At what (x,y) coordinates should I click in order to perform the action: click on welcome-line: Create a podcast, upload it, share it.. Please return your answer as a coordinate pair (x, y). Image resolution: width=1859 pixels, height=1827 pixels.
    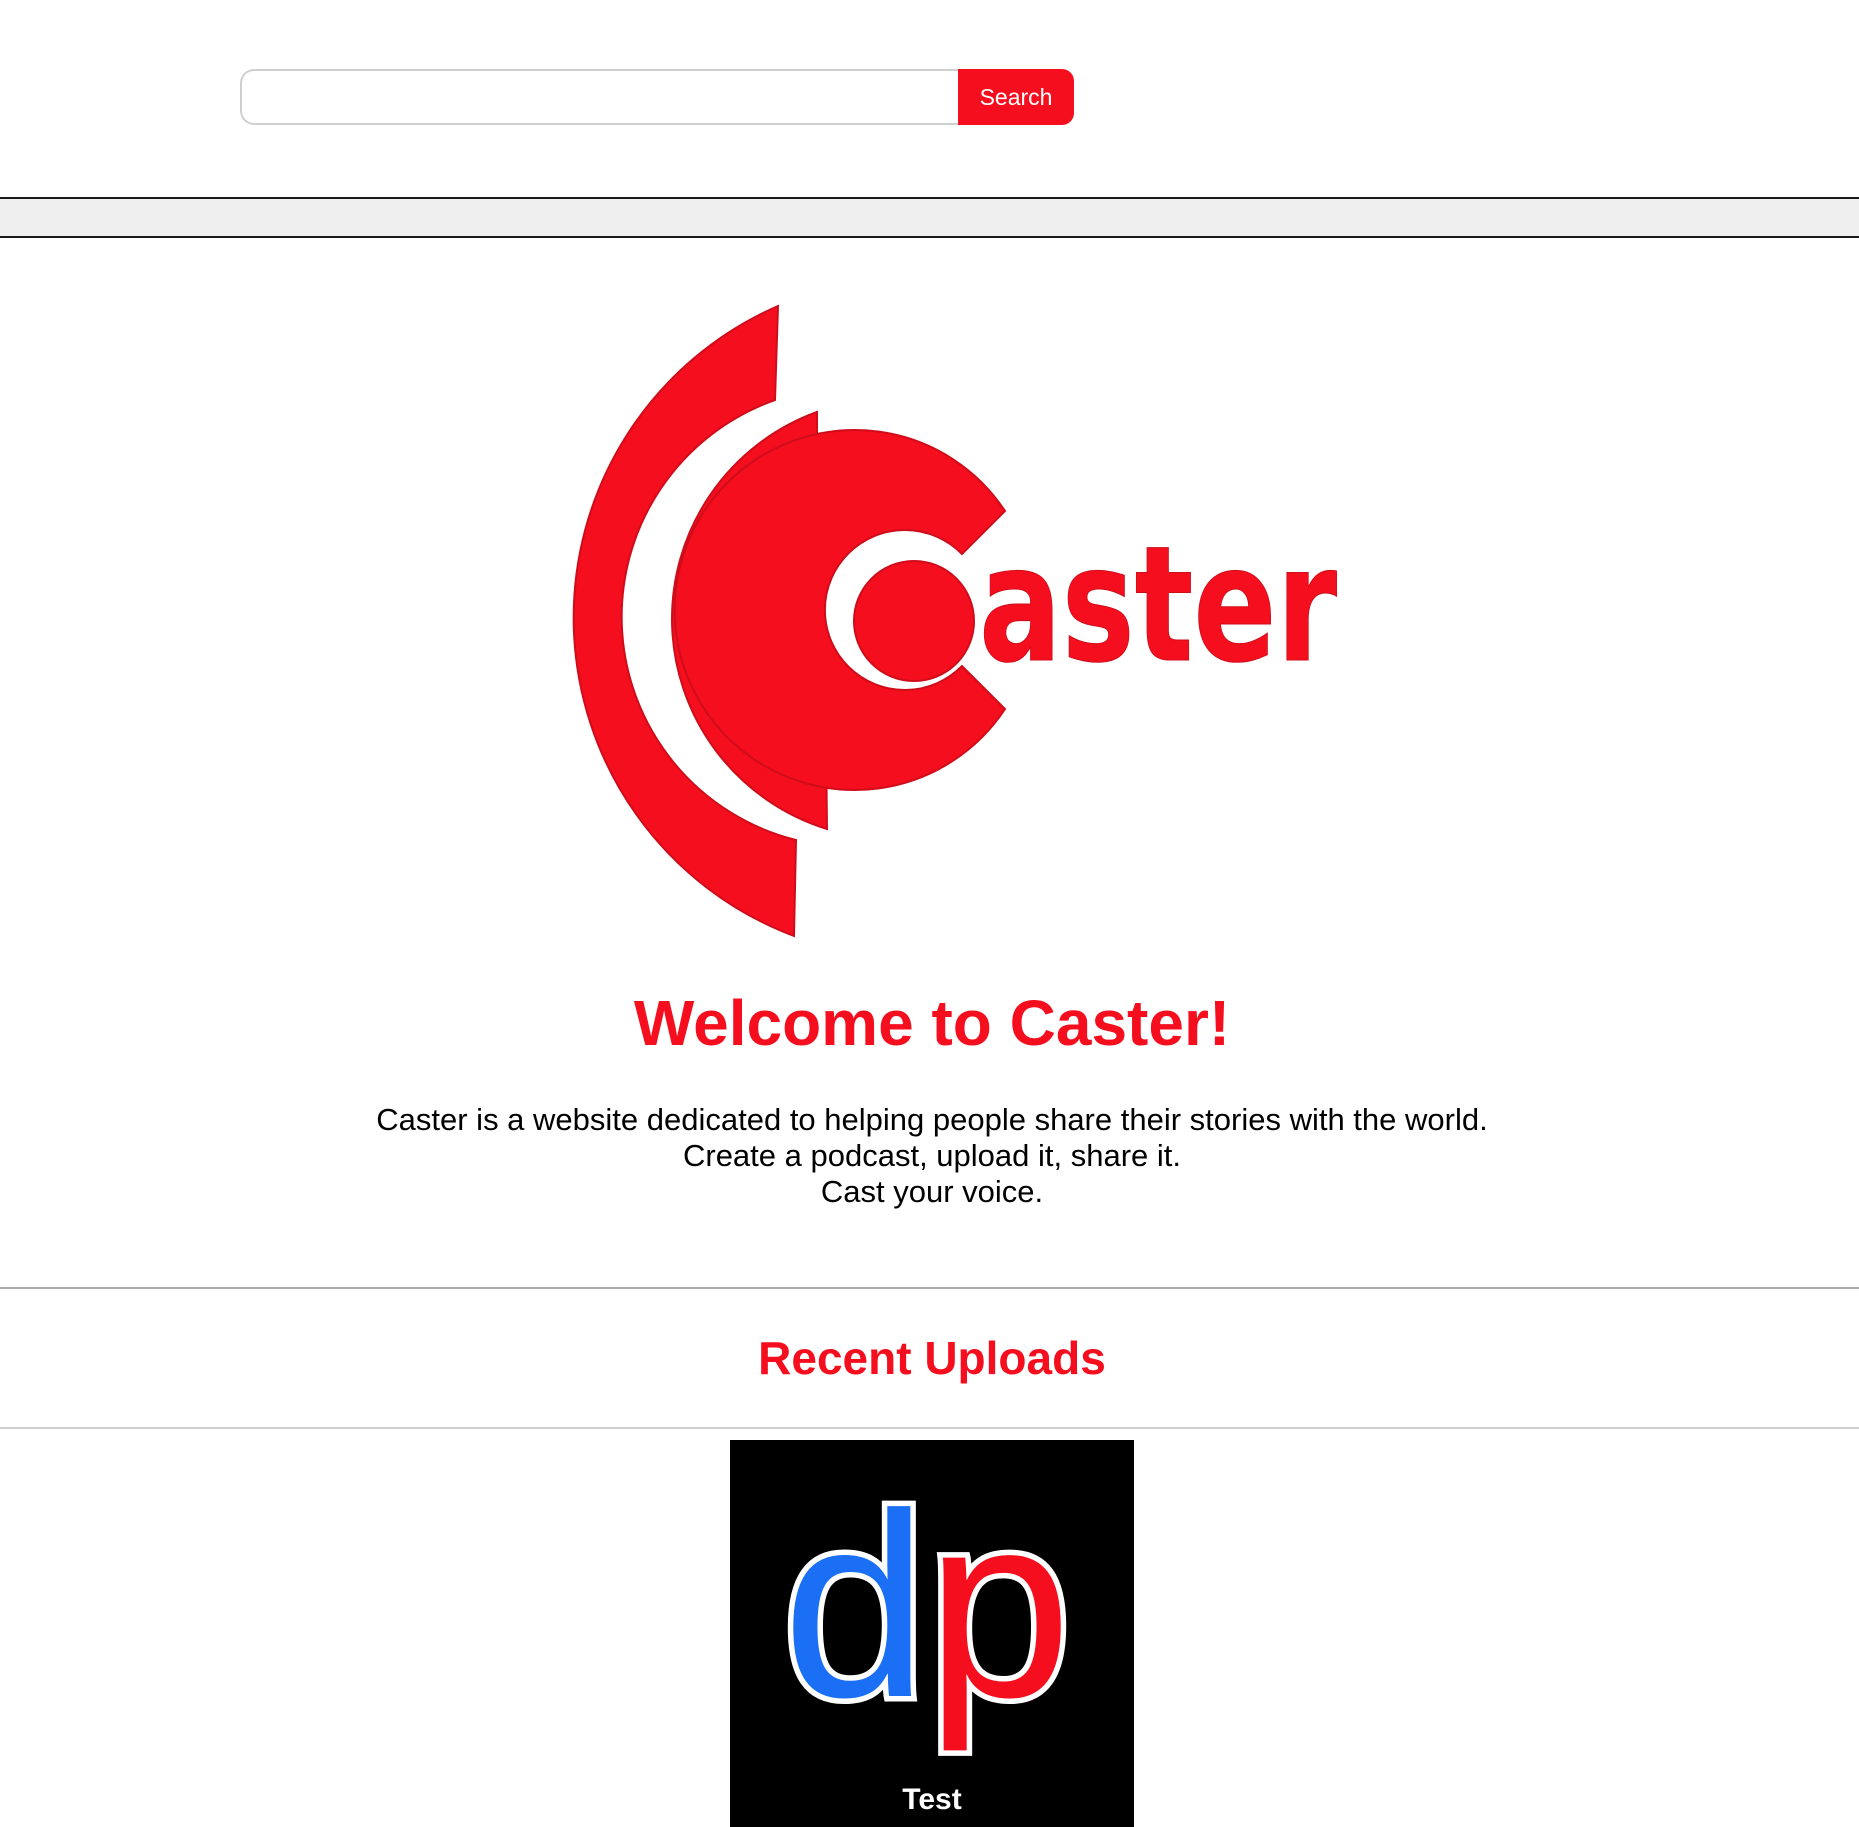
    Looking at the image, I should click on (931, 1155).